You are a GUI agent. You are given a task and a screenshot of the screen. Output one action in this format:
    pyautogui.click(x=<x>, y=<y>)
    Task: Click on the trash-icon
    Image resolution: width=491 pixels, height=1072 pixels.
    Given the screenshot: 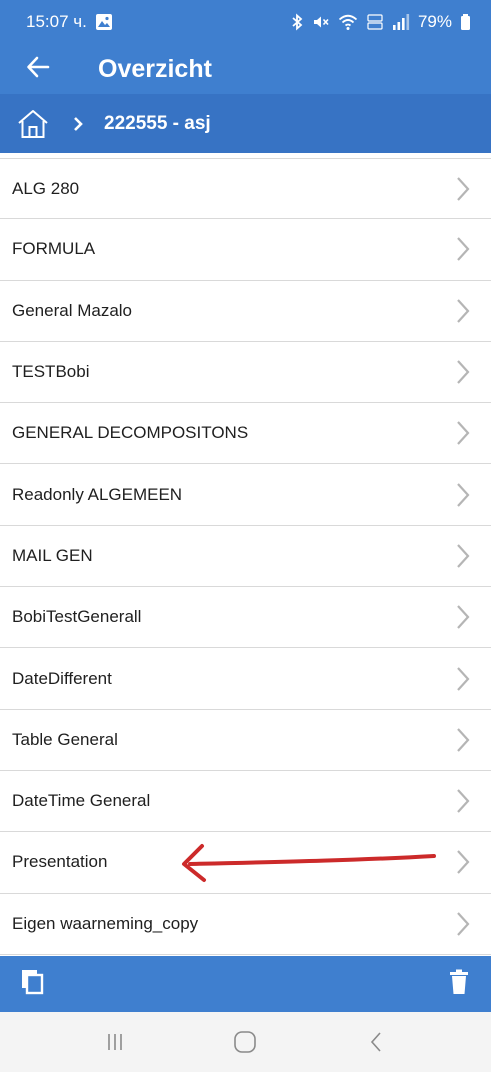 What is the action you would take?
    pyautogui.click(x=459, y=984)
    